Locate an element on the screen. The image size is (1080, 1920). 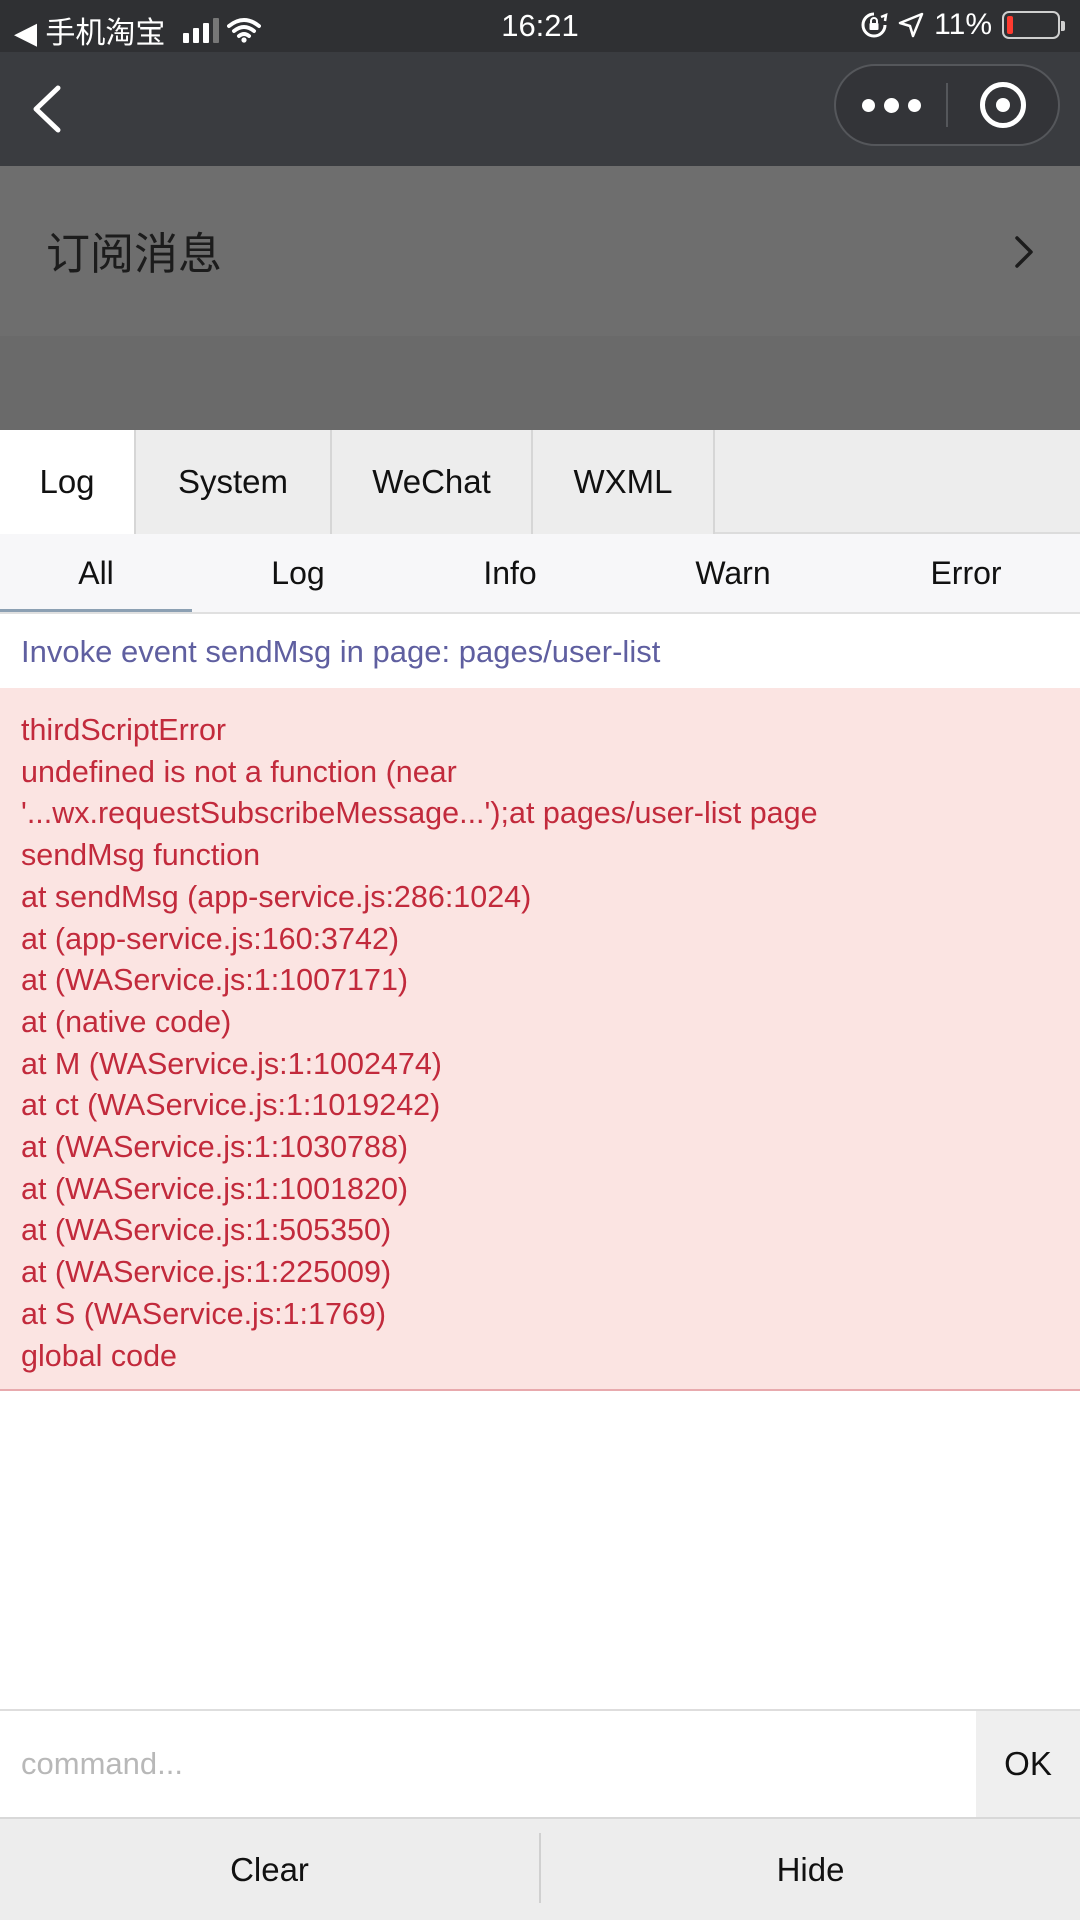
error-line: at M (WAService.js:1:1002474) is located at coordinates (231, 1063).